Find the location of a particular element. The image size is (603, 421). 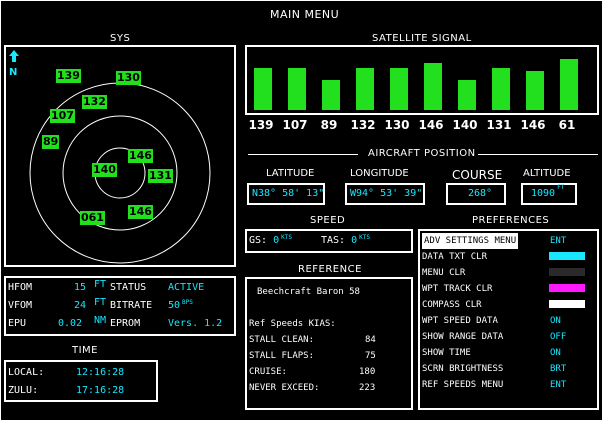

preference-label: MENU CLR is located at coordinates (444, 273).